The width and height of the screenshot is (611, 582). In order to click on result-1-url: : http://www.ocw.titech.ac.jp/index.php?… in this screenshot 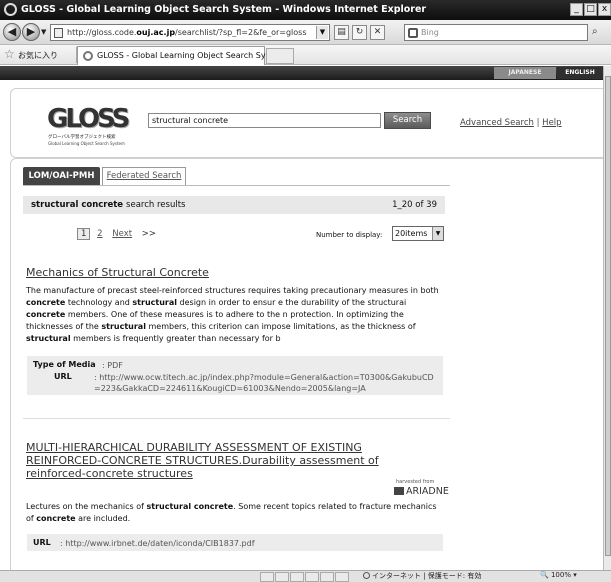, I will do `click(266, 383)`.